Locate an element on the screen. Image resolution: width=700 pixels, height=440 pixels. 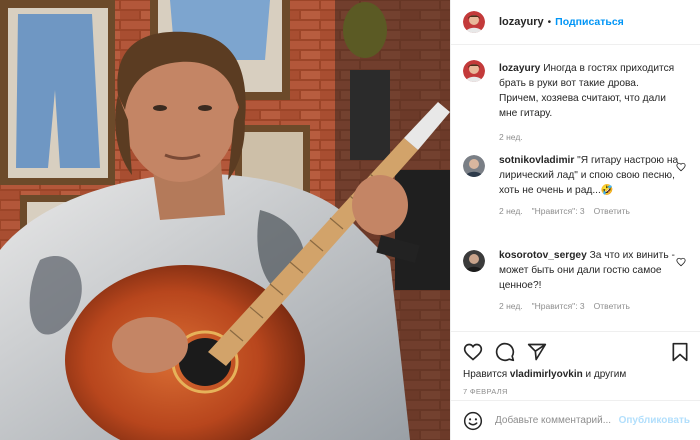
comment-username: sotnikovladimir is located at coordinates (536, 160).